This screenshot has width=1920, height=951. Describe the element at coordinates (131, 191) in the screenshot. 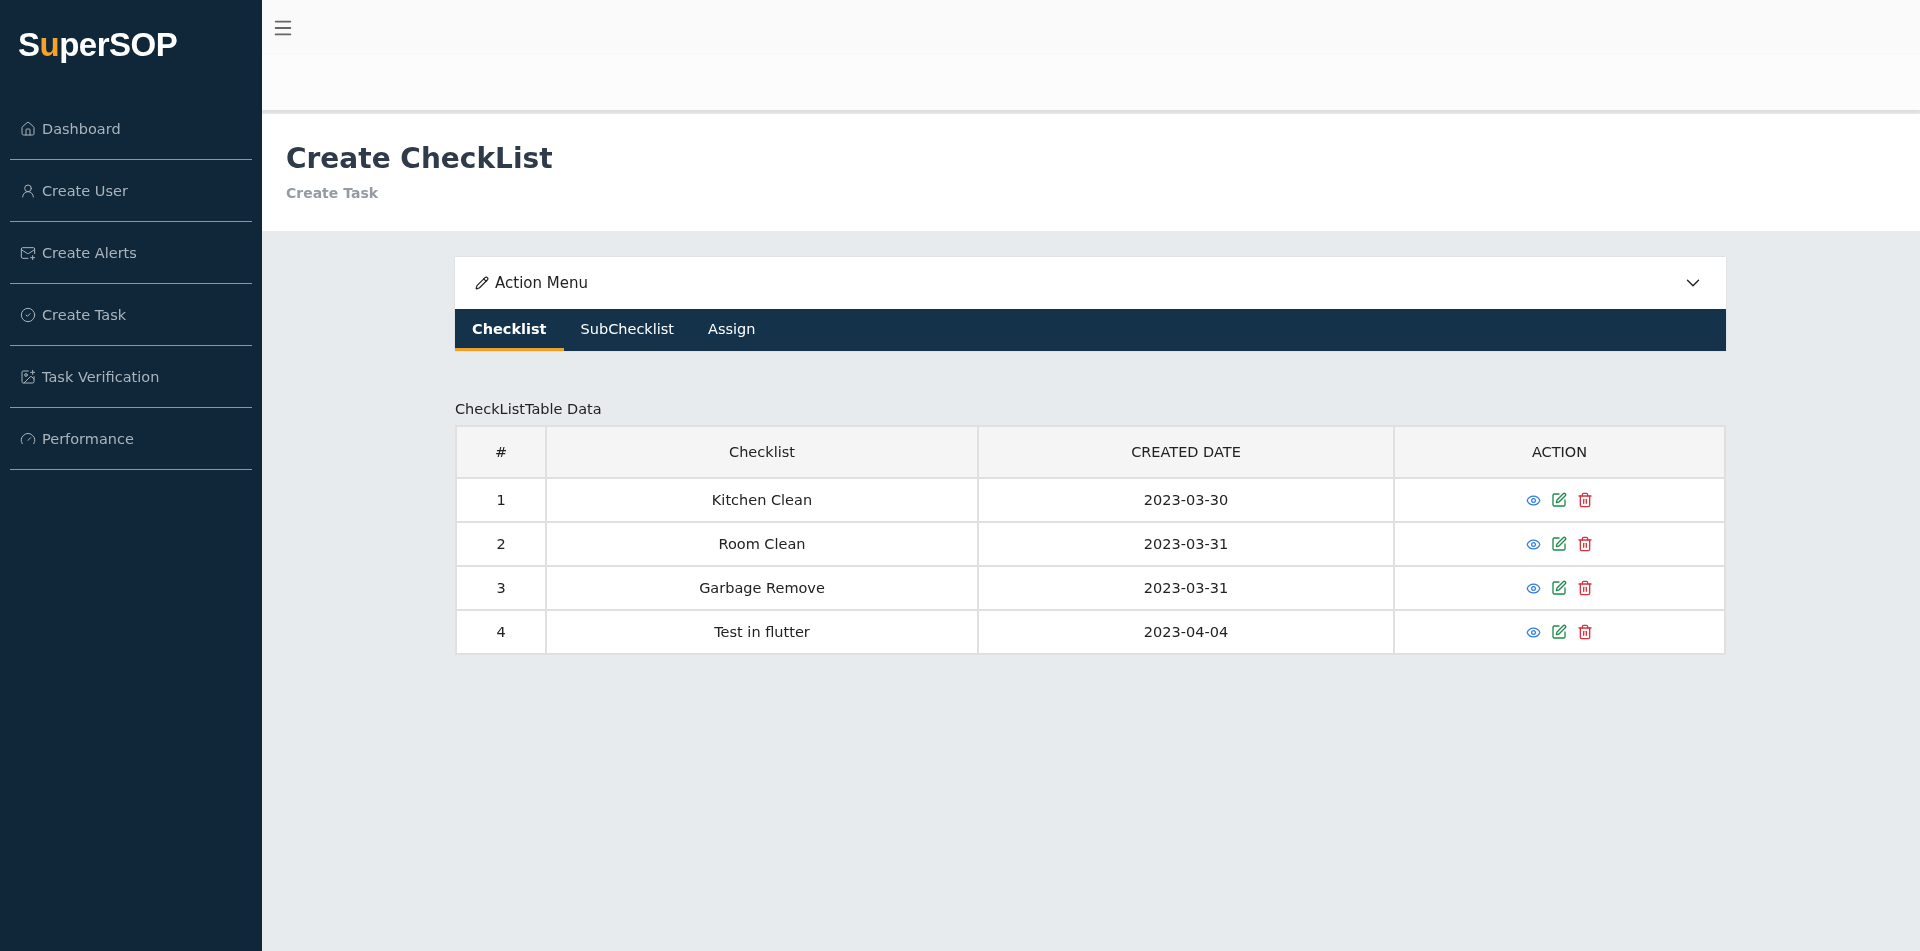

I see `sidebar-item: Create User` at that location.